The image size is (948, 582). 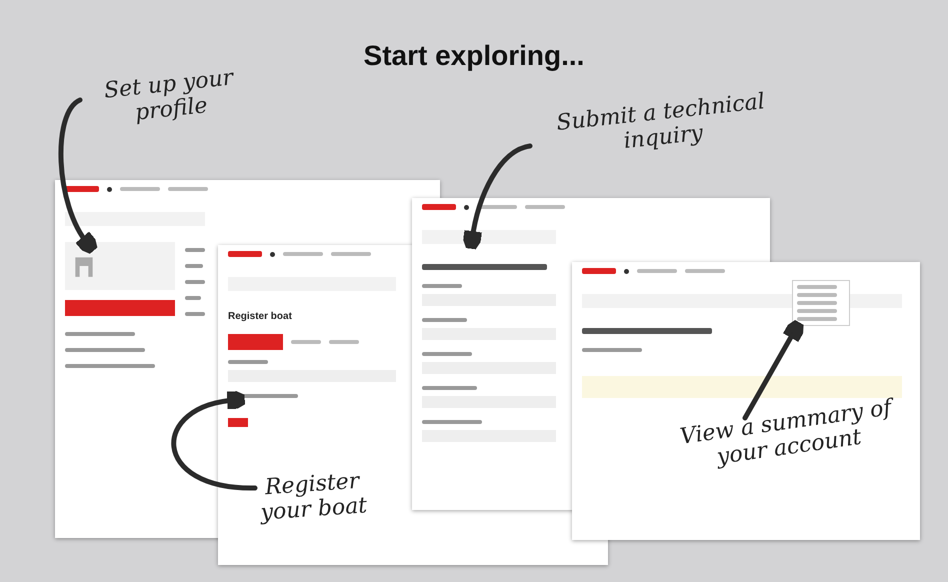 What do you see at coordinates (785, 433) in the screenshot?
I see `handwritten-caption: View a summary of your account` at bounding box center [785, 433].